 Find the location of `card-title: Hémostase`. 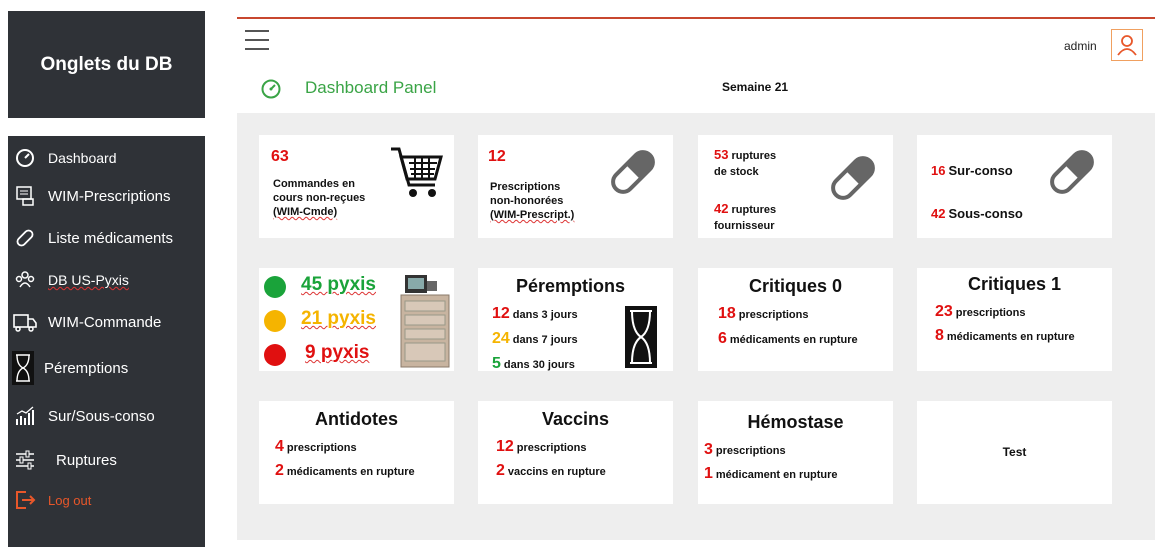

card-title: Hémostase is located at coordinates (795, 422).